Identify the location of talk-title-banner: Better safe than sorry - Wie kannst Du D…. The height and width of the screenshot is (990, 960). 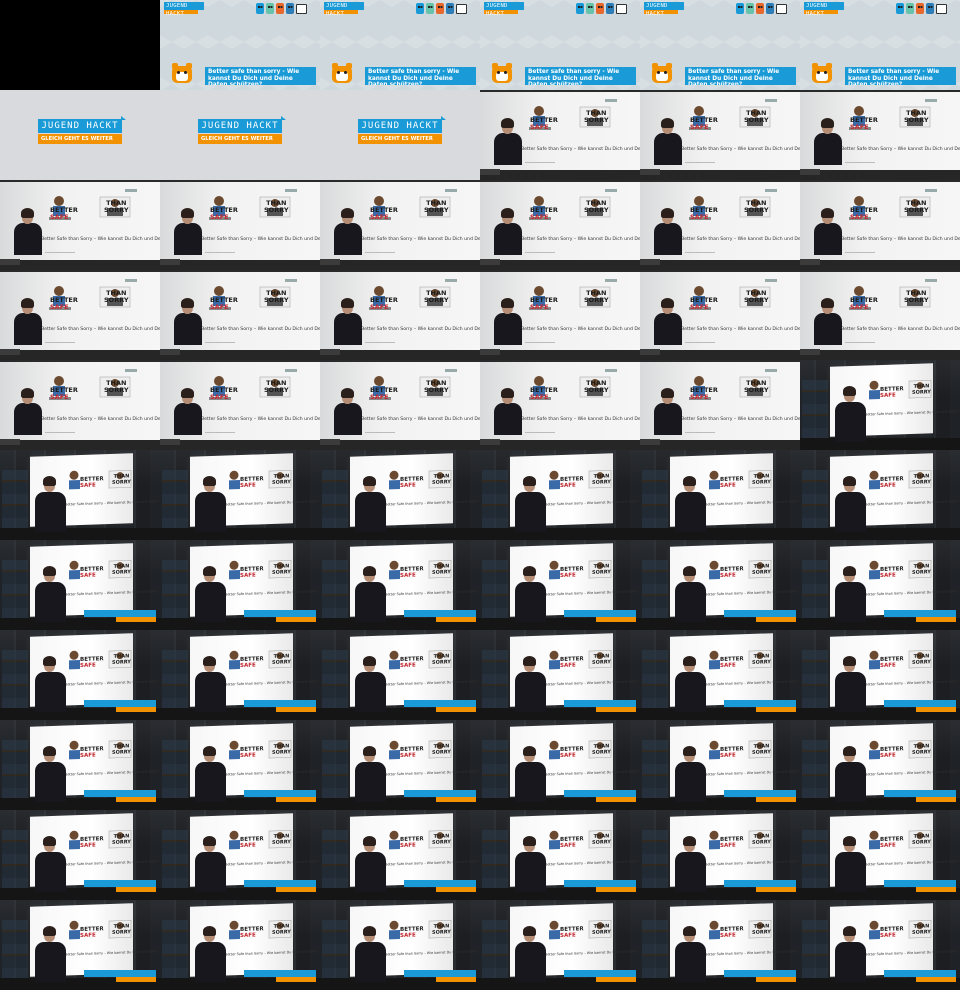
(260, 76).